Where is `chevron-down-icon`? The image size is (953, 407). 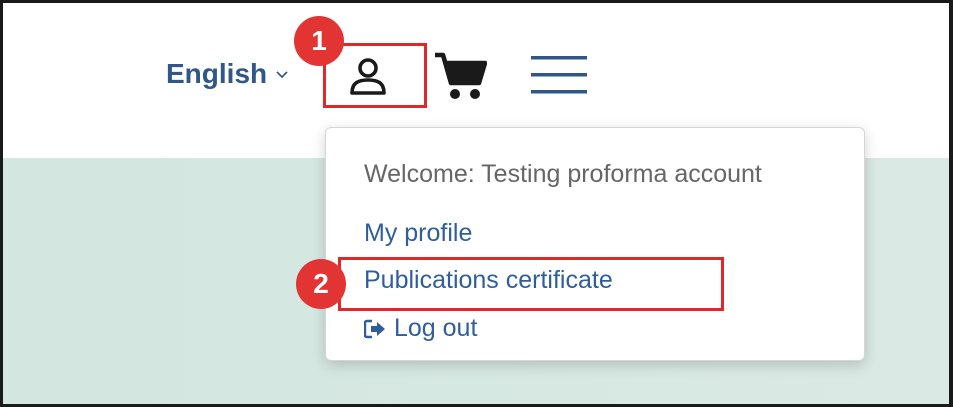
chevron-down-icon is located at coordinates (282, 75).